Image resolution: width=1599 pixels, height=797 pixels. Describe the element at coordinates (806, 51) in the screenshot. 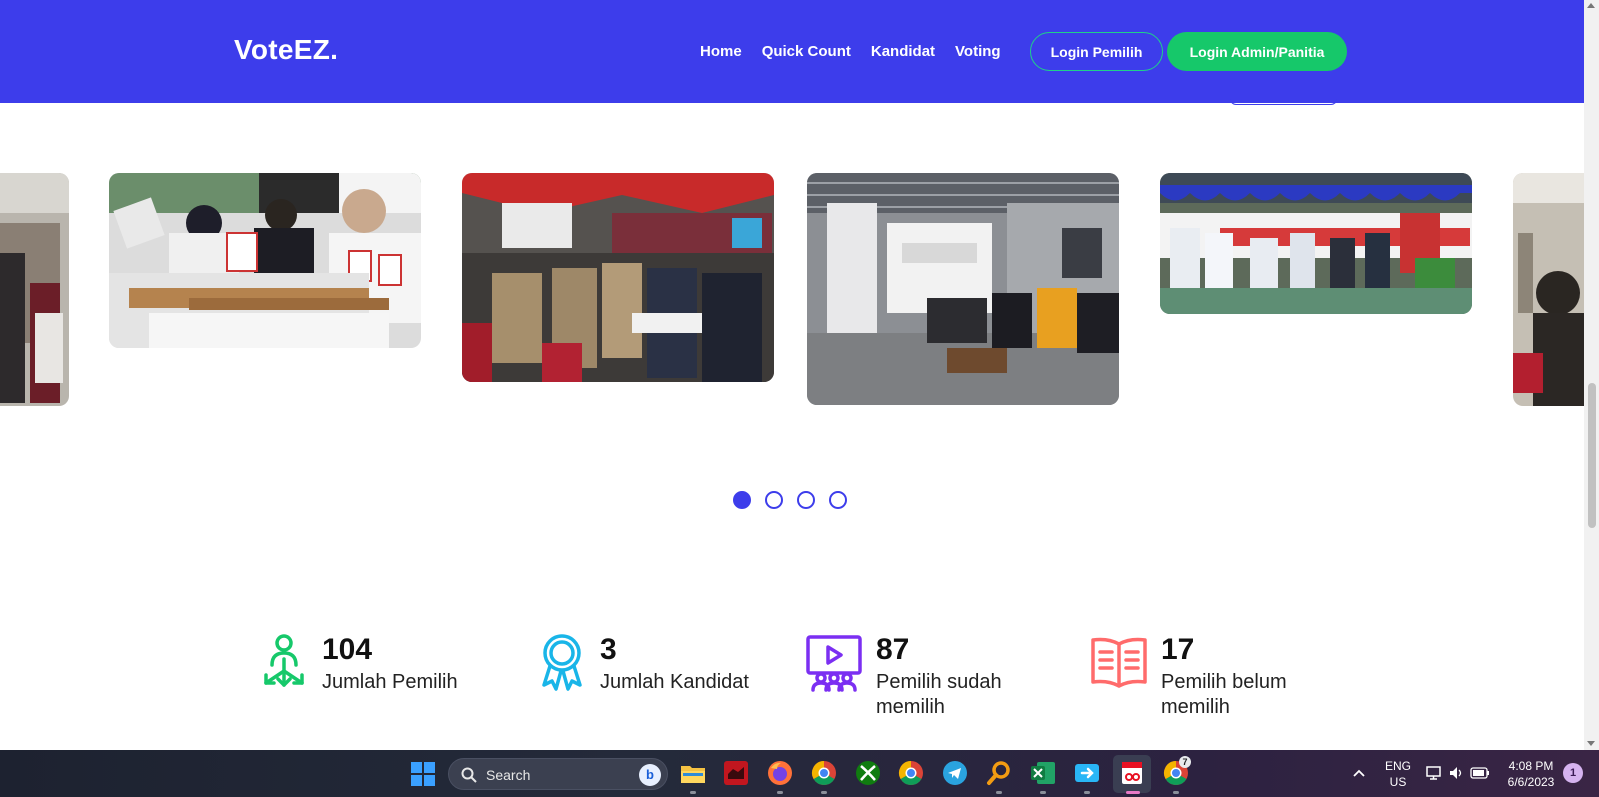

I see `nav-link-quick-count: Quick Count` at that location.